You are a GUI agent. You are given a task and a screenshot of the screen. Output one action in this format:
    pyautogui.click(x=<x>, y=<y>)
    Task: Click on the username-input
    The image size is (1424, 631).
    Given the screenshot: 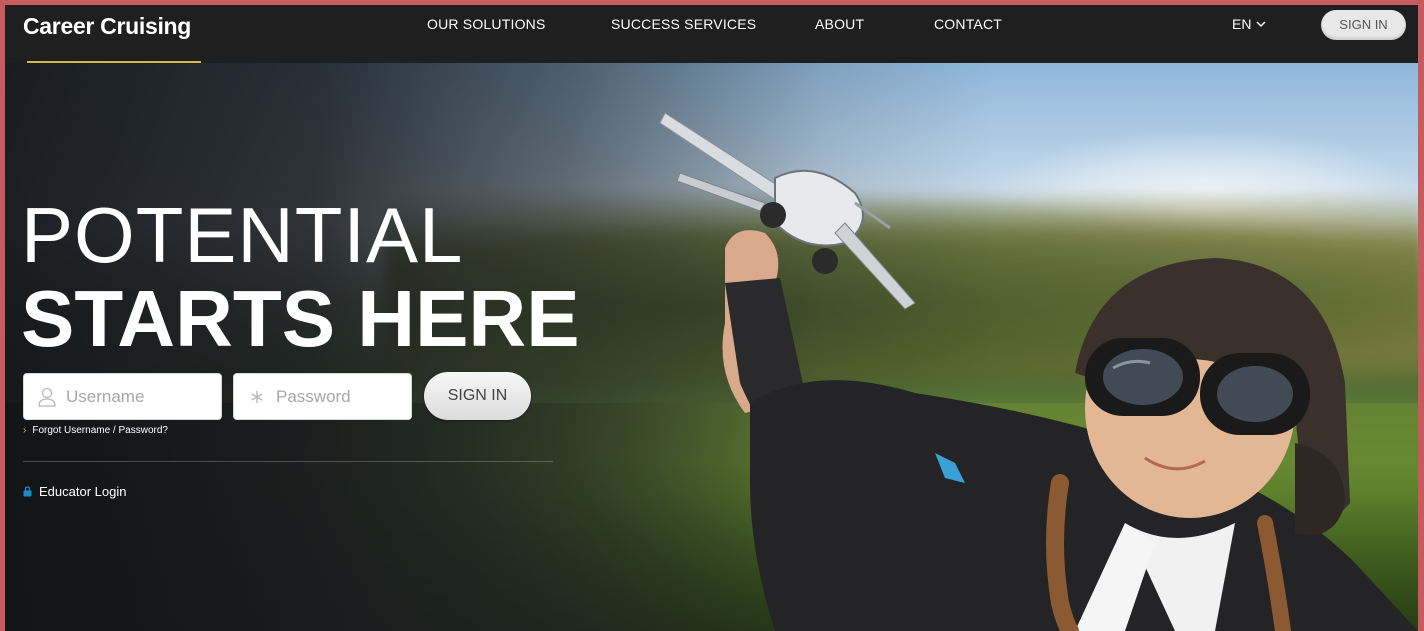 What is the action you would take?
    pyautogui.click(x=126, y=396)
    